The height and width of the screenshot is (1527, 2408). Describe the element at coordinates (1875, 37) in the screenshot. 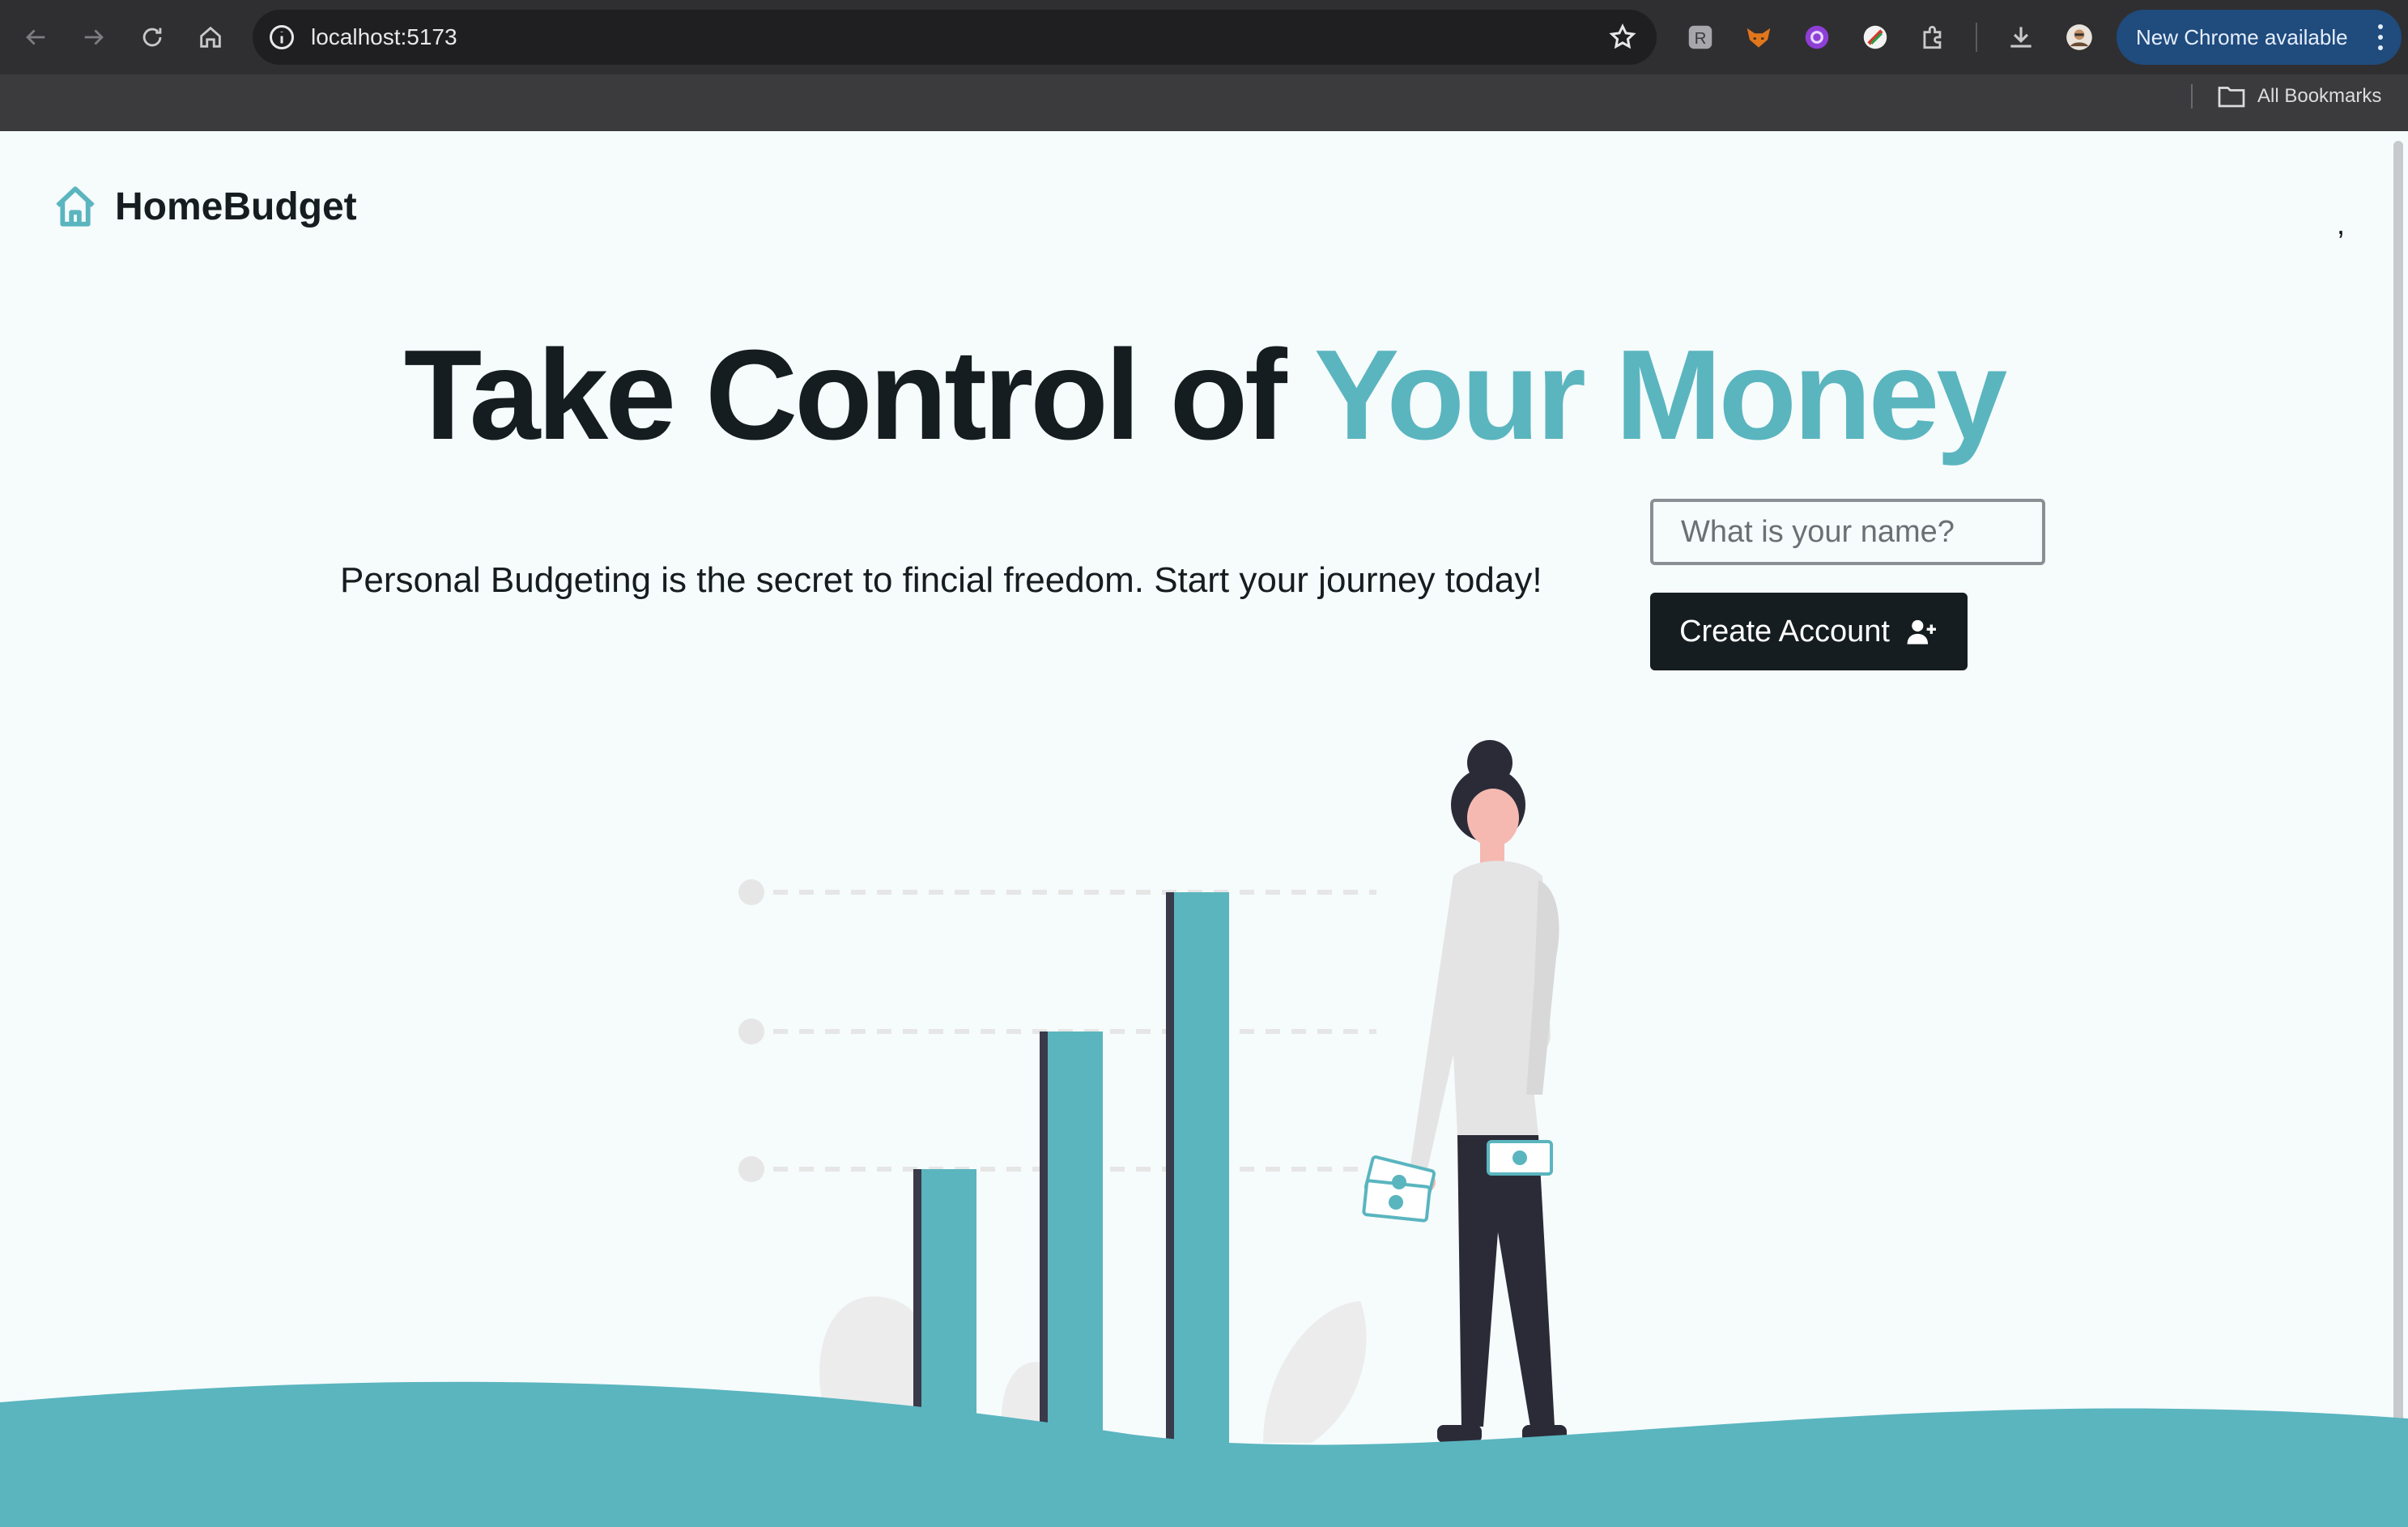

I see `color-extension-icon` at that location.